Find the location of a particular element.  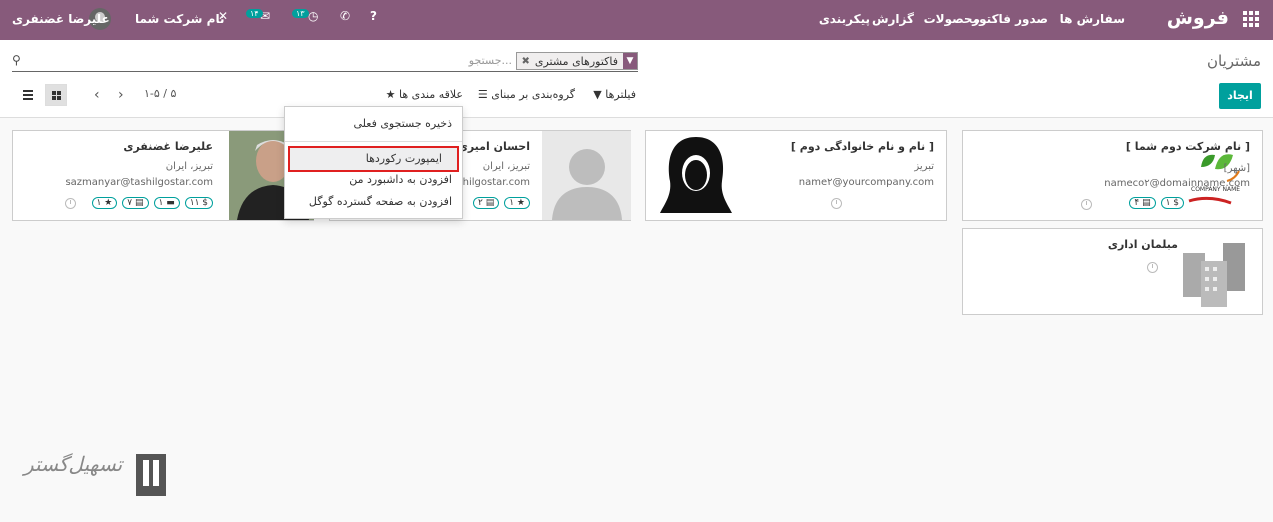

messages-badge: ۱۴ is located at coordinates (254, 13).